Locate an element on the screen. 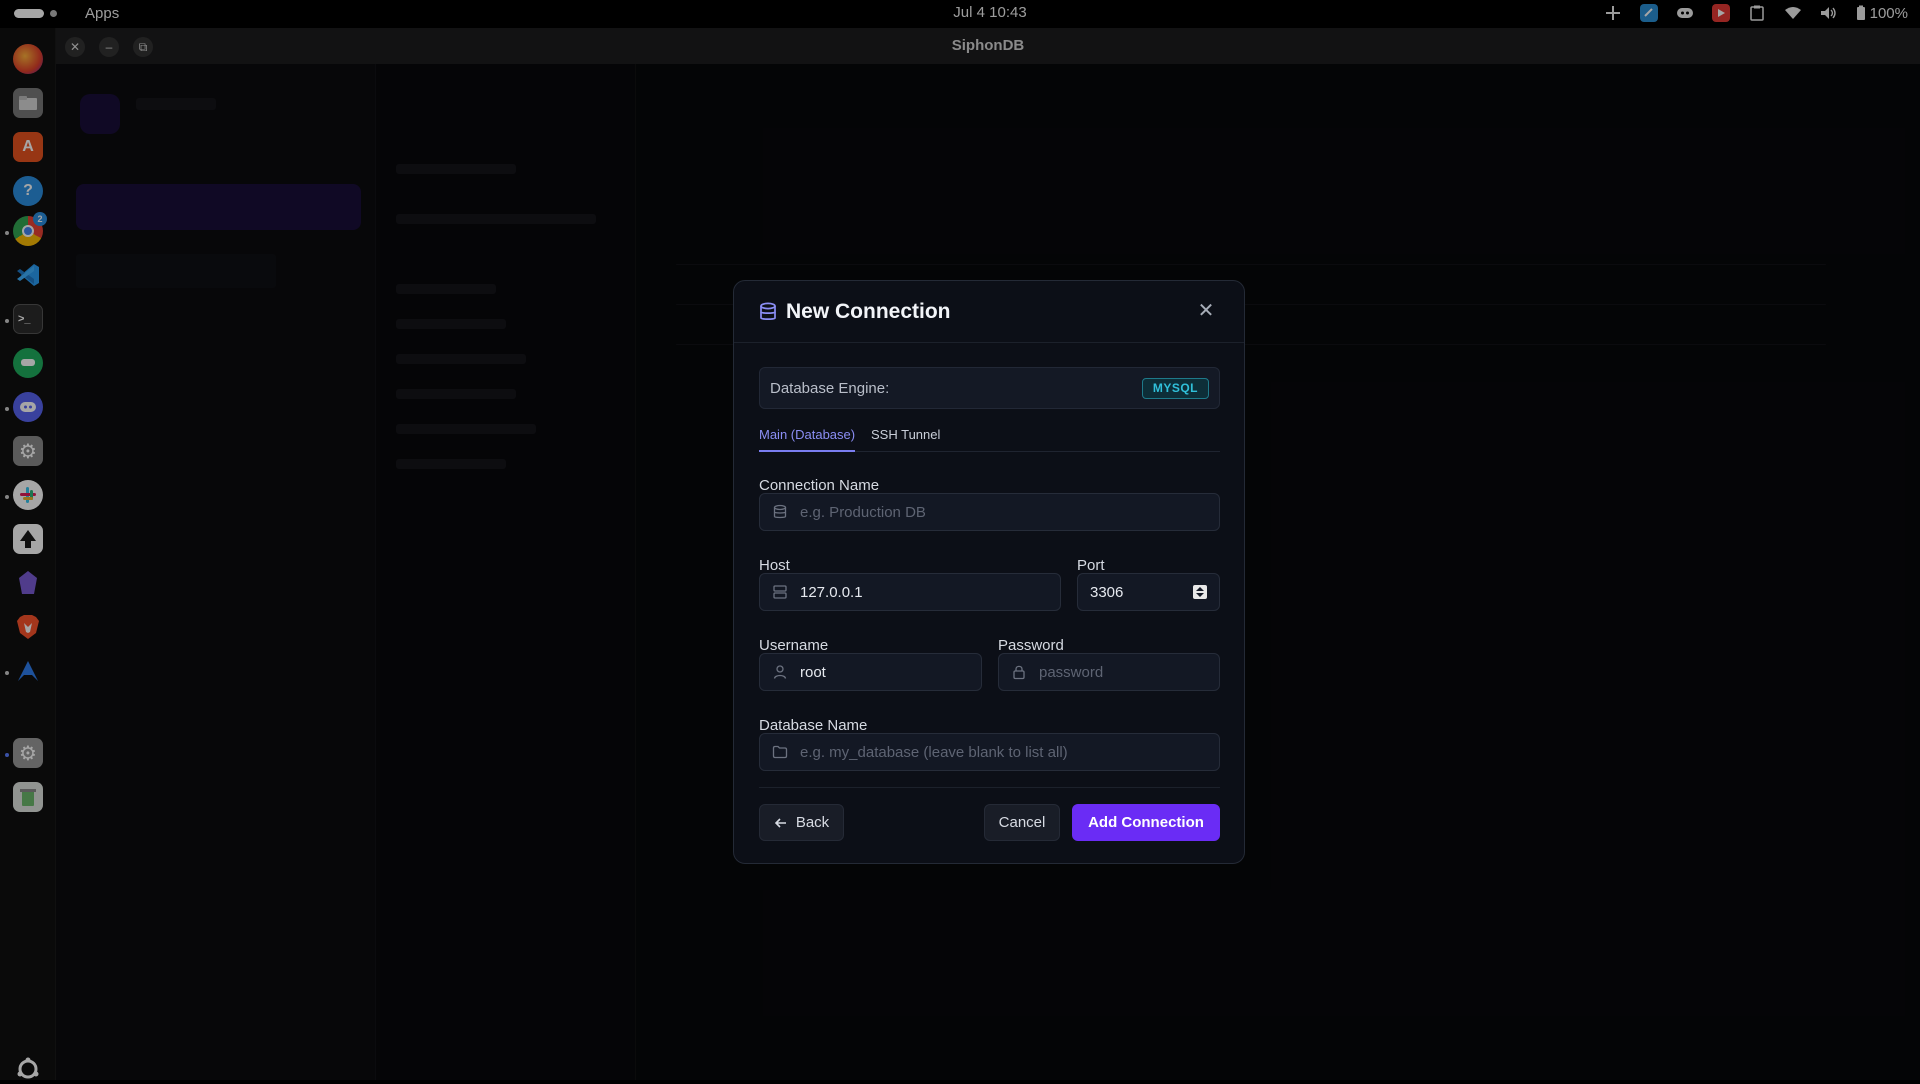 The height and width of the screenshot is (1084, 1920). footer-divider is located at coordinates (989, 787).